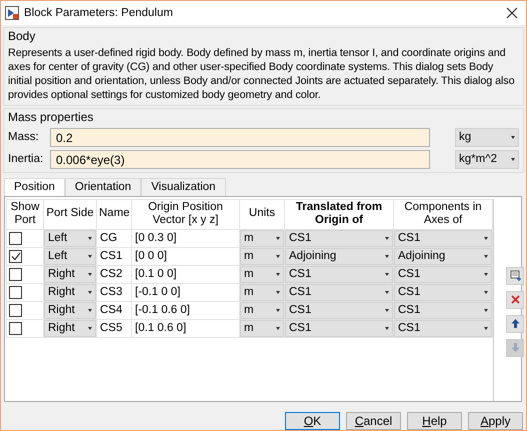  What do you see at coordinates (487, 160) in the screenshot?
I see `unit-dropdown: kg*m^2` at bounding box center [487, 160].